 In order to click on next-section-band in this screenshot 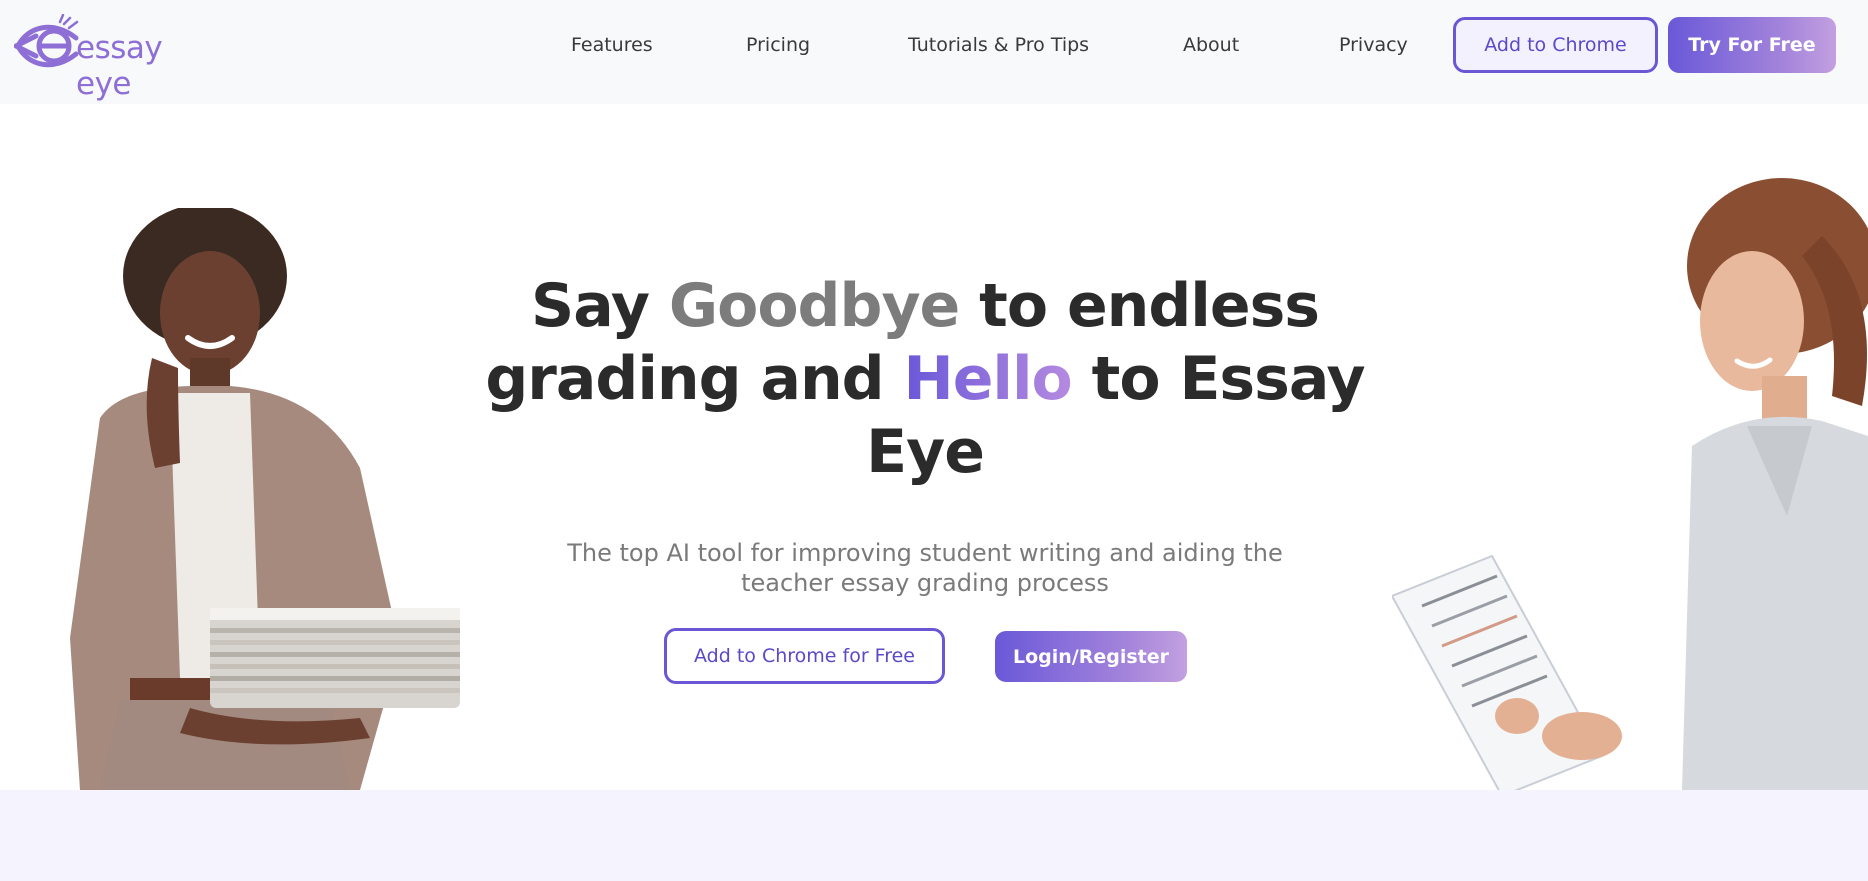, I will do `click(934, 835)`.